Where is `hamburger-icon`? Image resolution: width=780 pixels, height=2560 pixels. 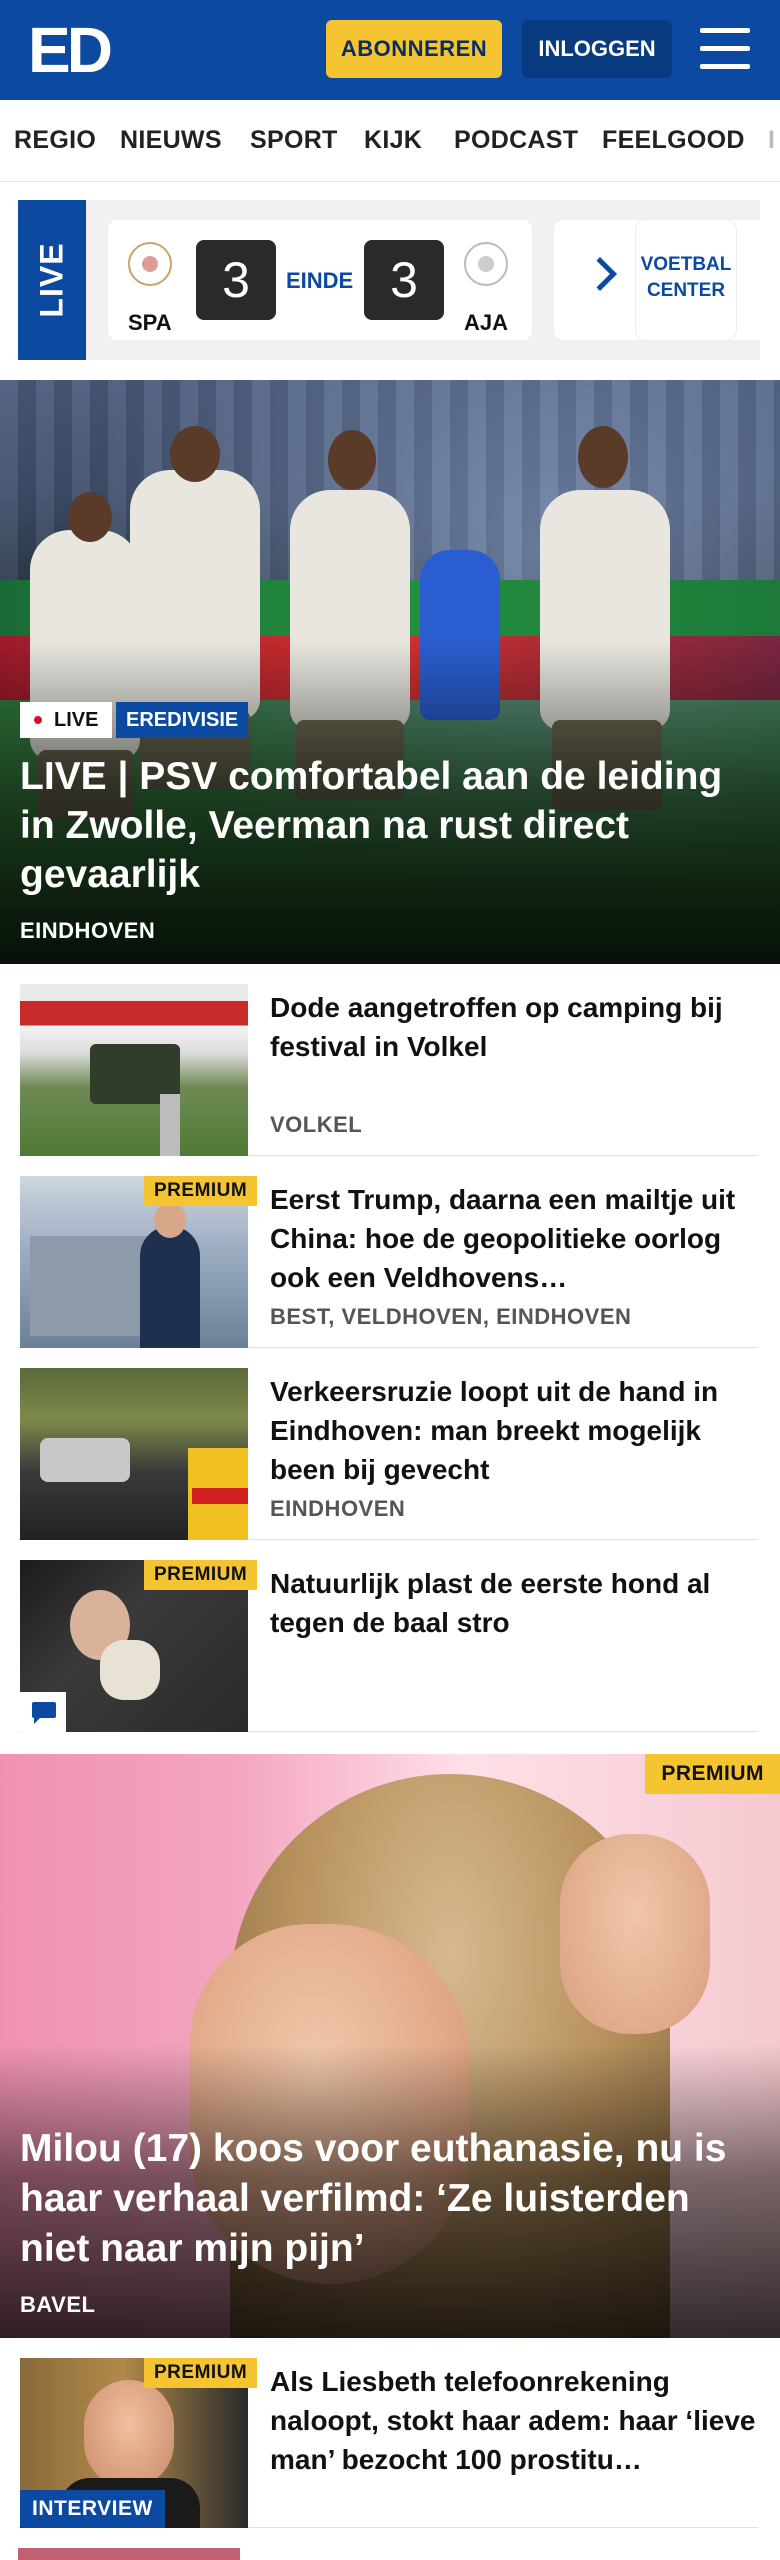 hamburger-icon is located at coordinates (725, 49).